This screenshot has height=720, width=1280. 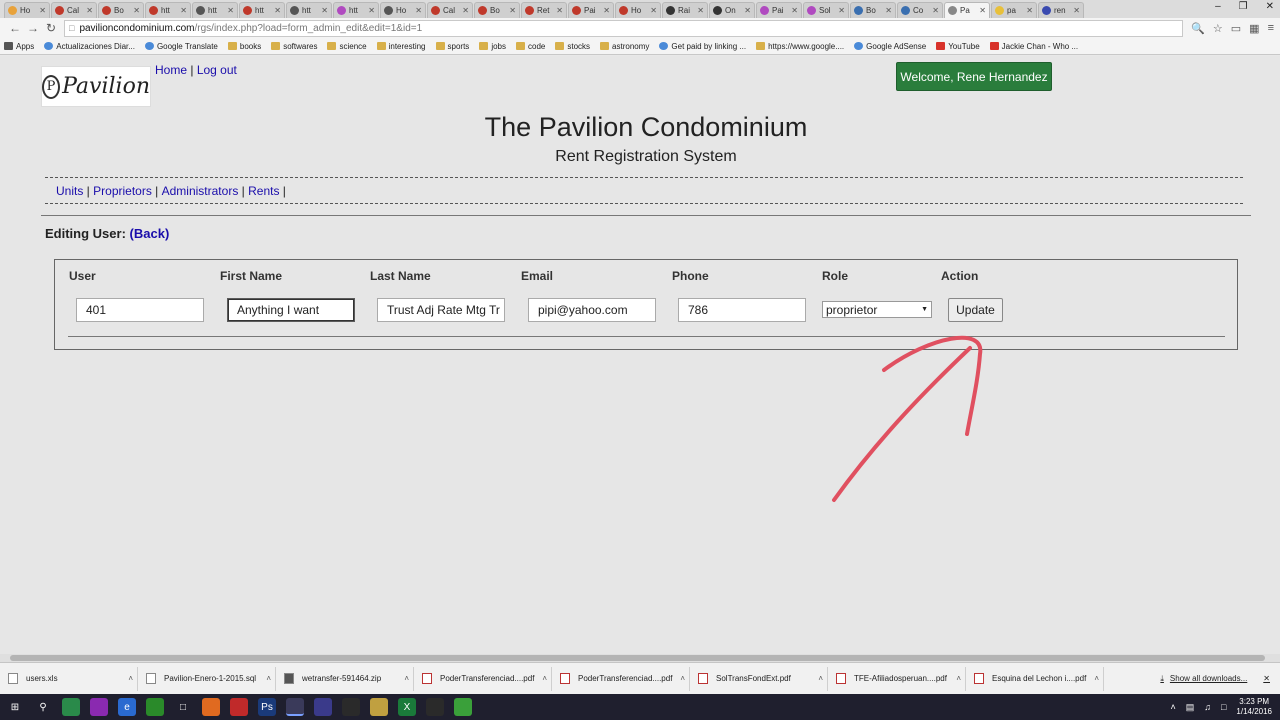 I want to click on bookmark-item: science, so click(x=347, y=46).